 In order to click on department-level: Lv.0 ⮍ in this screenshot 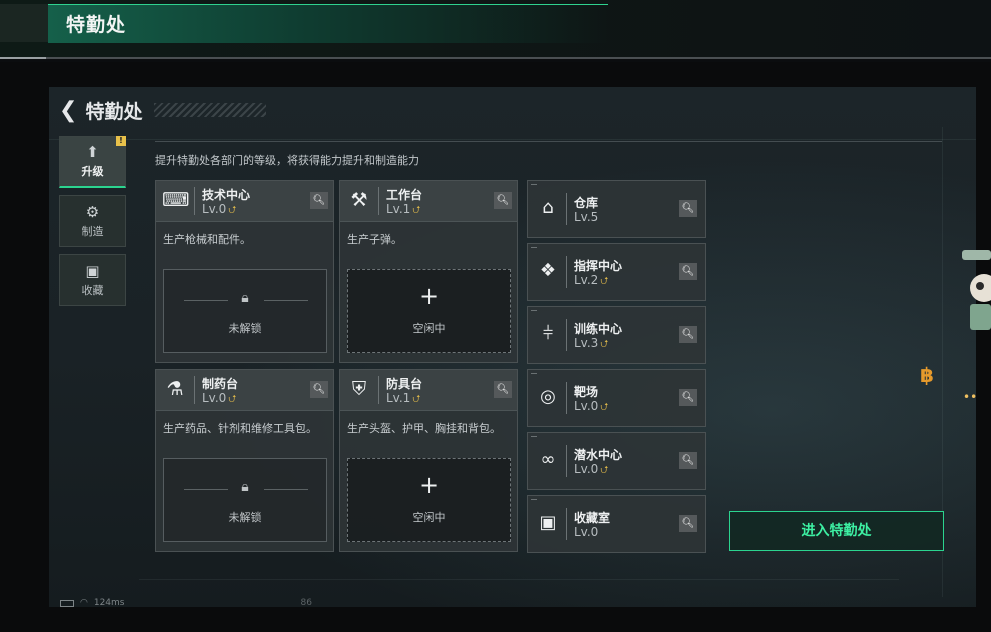, I will do `click(219, 398)`.